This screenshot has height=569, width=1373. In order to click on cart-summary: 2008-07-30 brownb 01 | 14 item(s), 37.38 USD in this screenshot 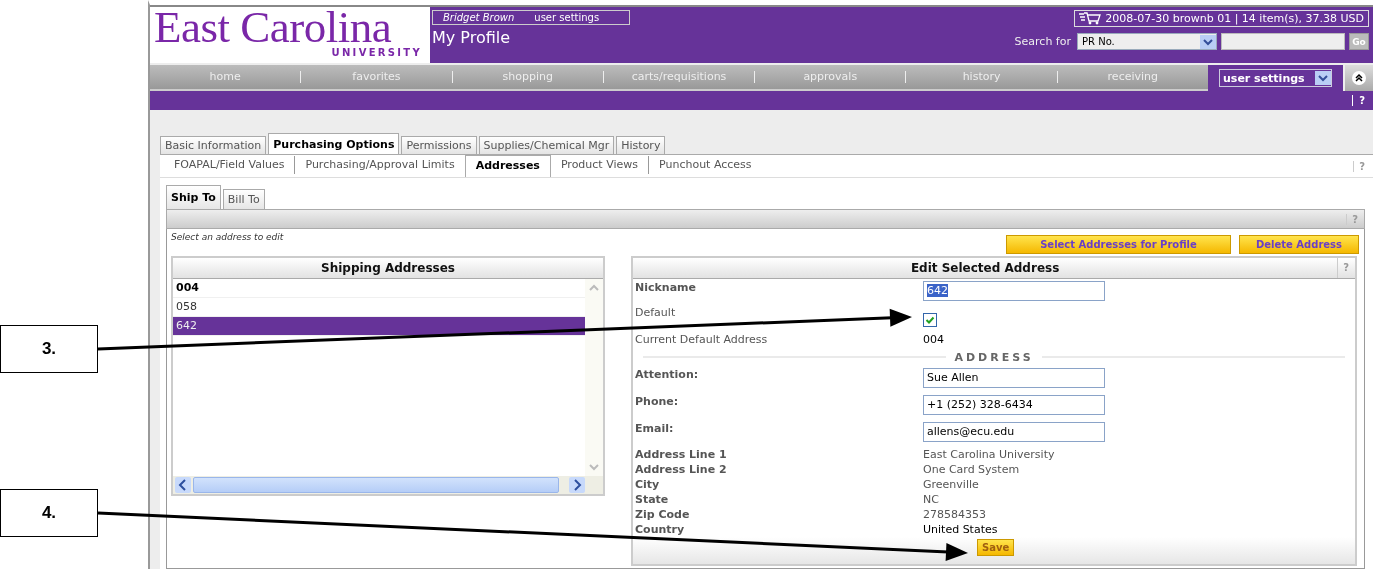, I will do `click(1221, 18)`.